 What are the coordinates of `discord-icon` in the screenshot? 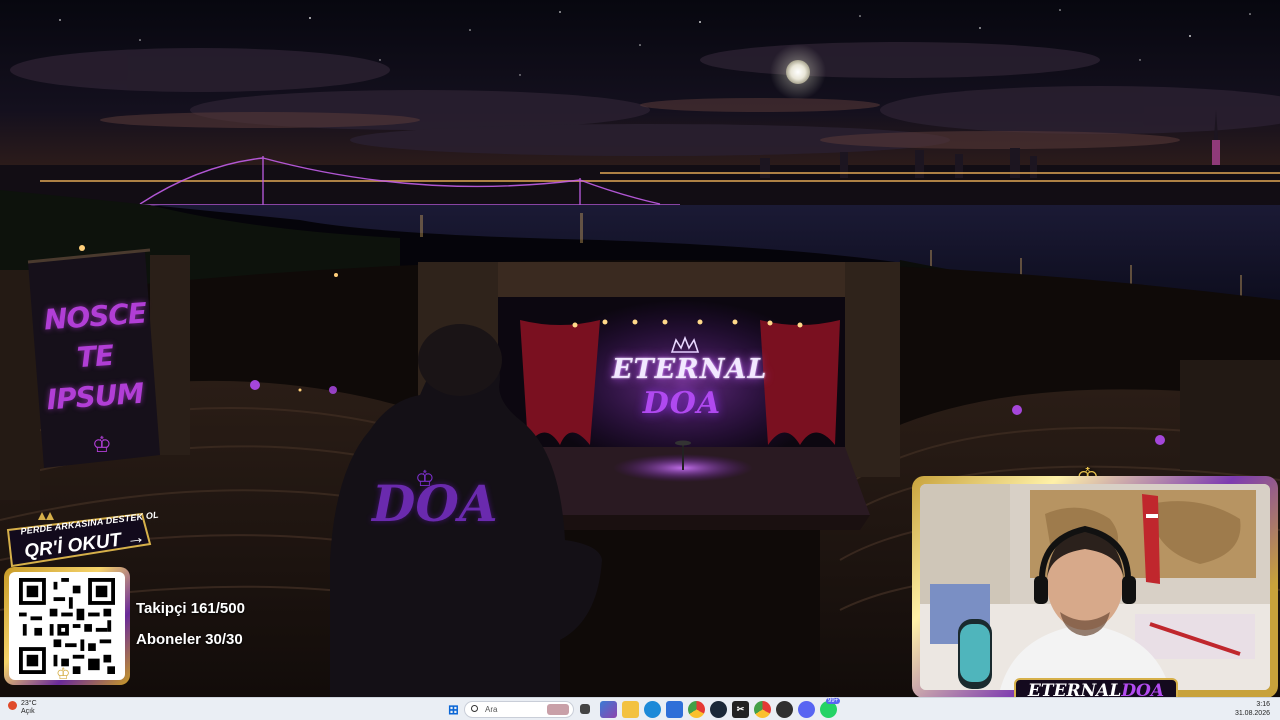 It's located at (806, 709).